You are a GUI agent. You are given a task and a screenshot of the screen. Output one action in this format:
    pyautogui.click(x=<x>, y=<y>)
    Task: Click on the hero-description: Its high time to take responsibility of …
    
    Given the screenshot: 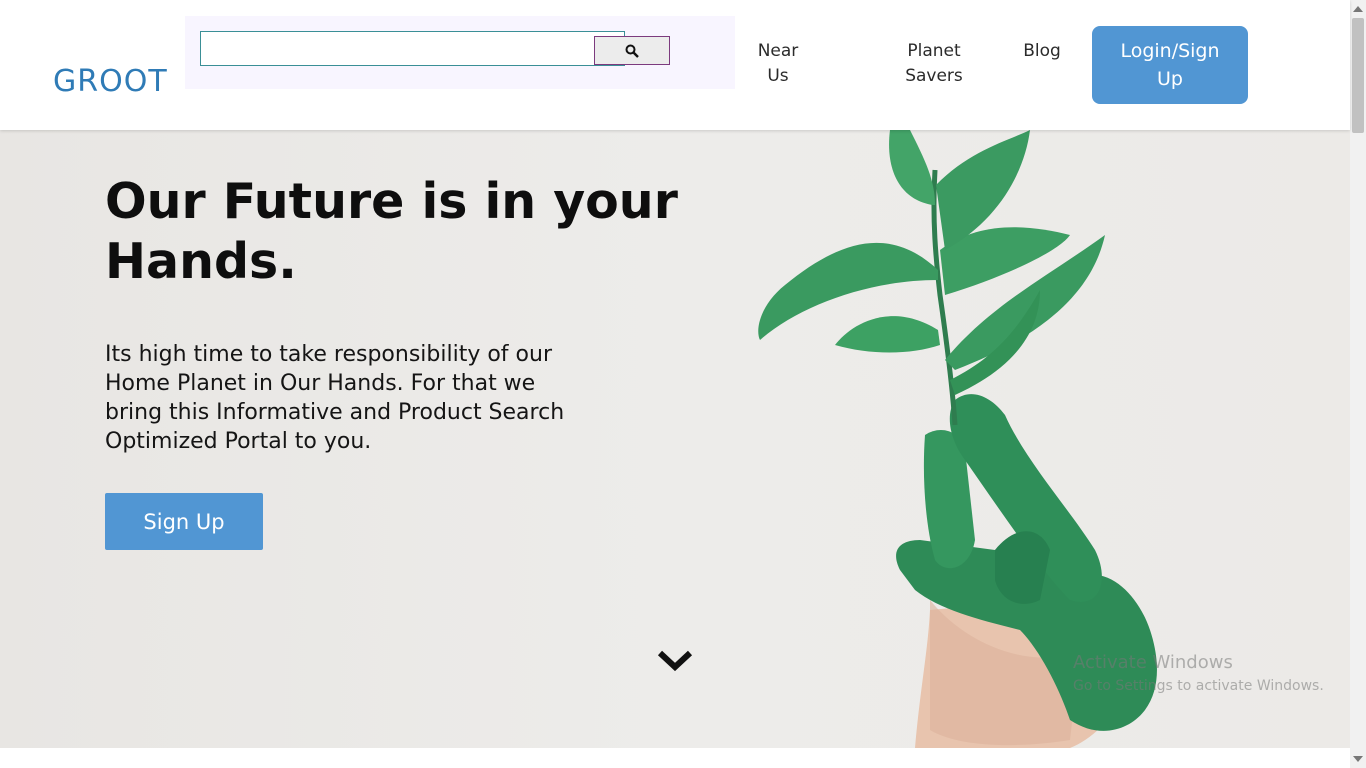 What is the action you would take?
    pyautogui.click(x=385, y=398)
    